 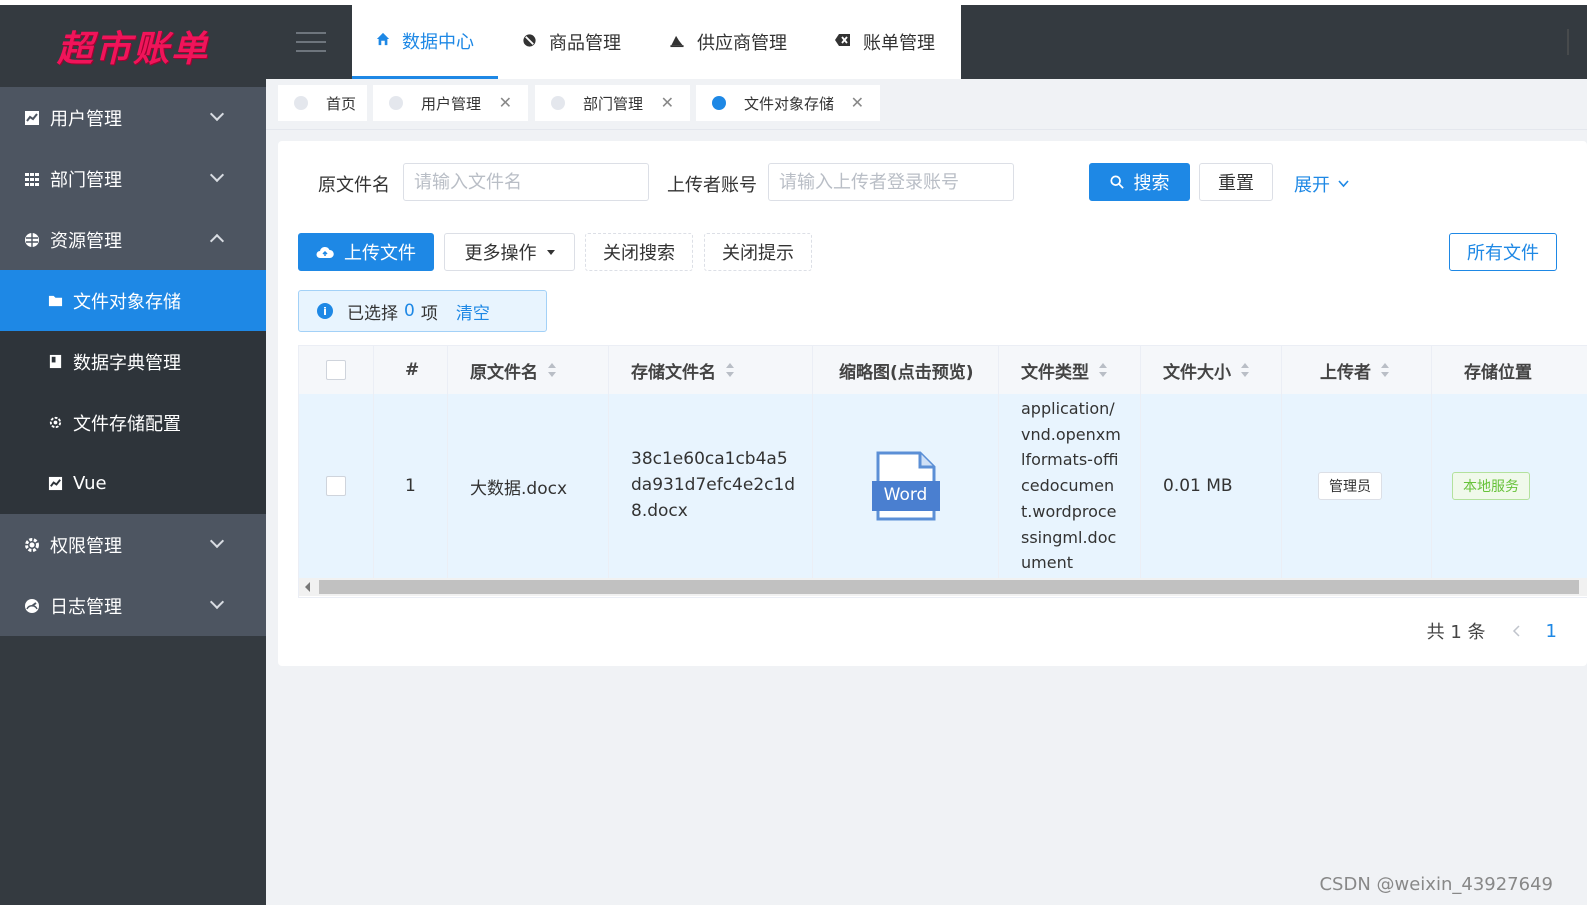 I want to click on row-checkbox, so click(x=336, y=486).